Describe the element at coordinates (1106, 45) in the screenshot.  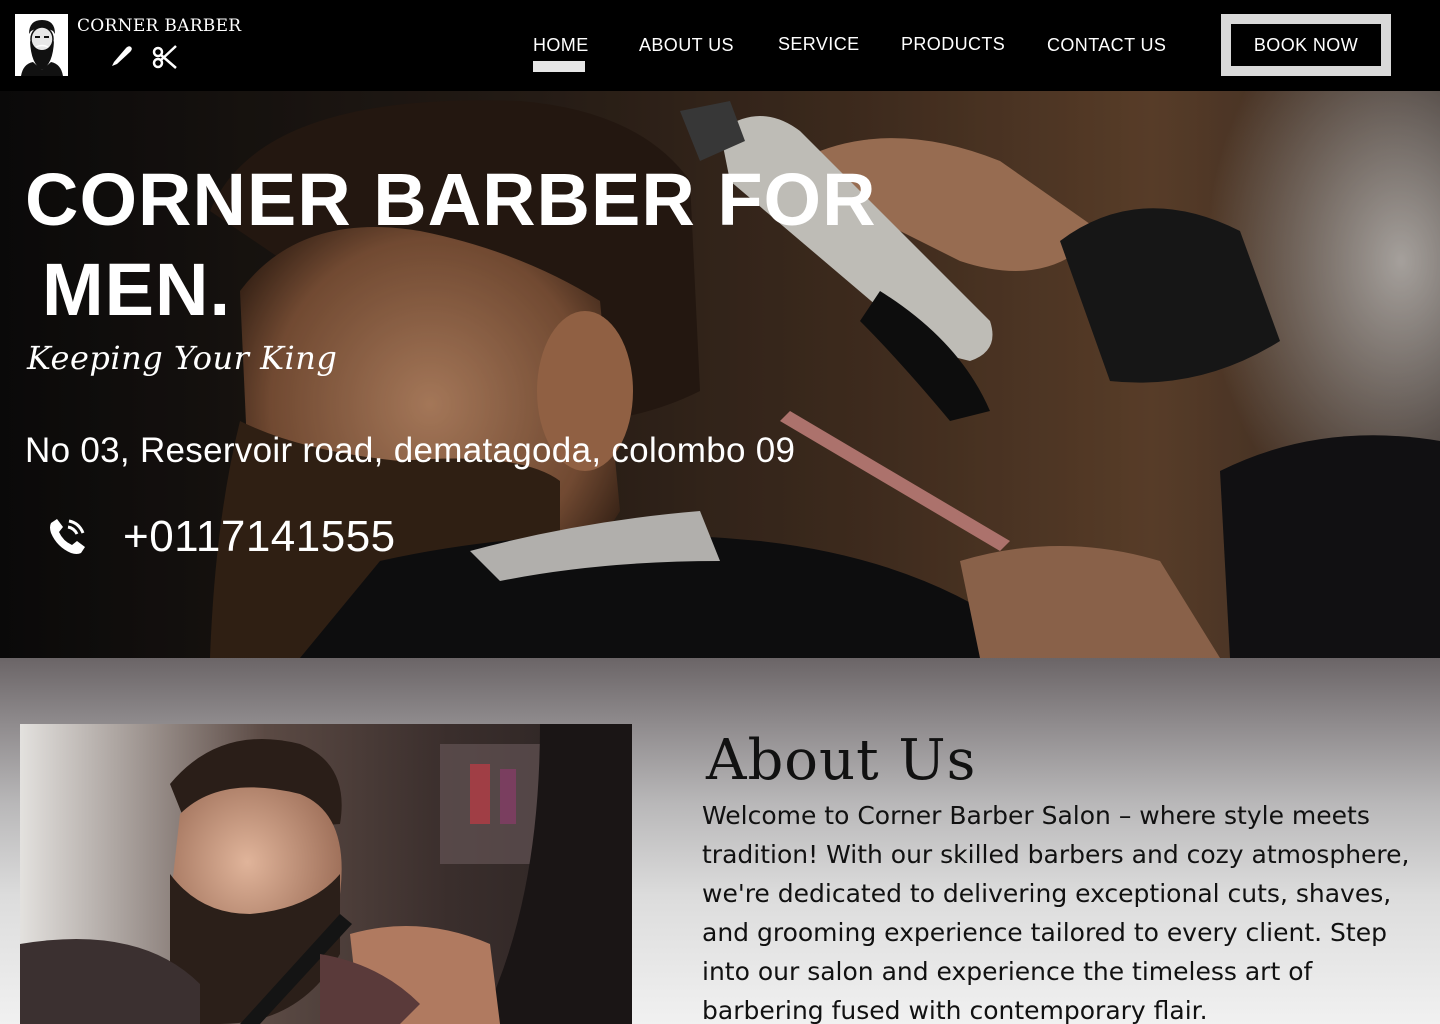
I see `nav-contact-us: CONTACT US` at that location.